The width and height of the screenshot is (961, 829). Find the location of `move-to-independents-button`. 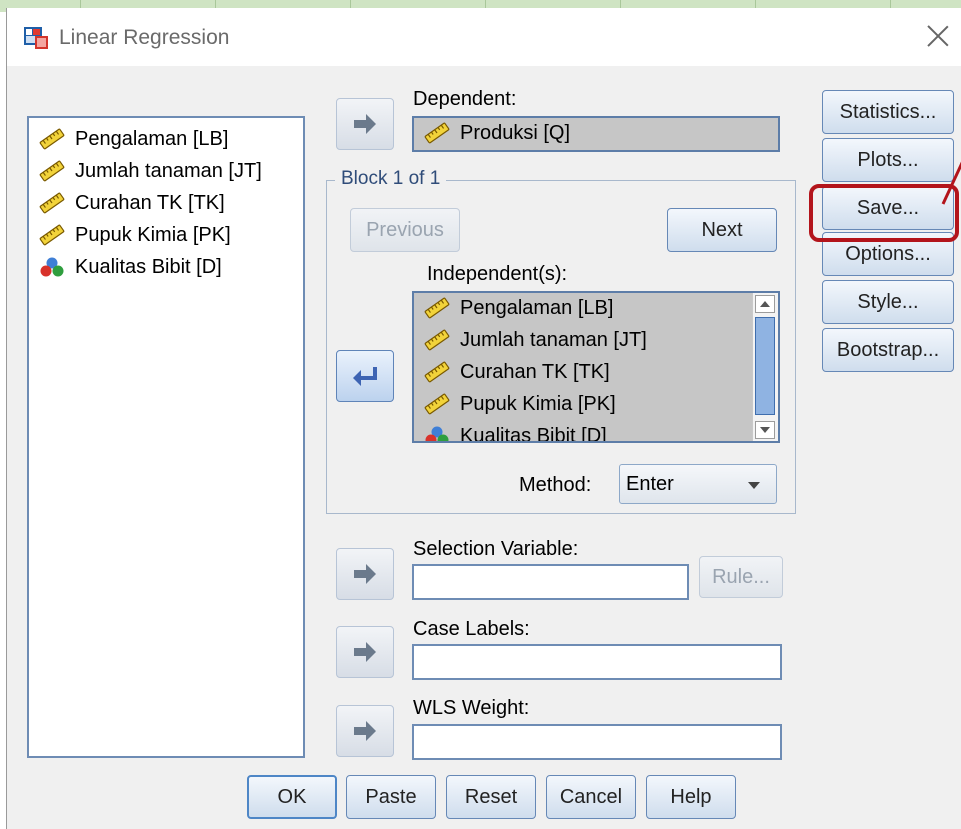

move-to-independents-button is located at coordinates (365, 376).